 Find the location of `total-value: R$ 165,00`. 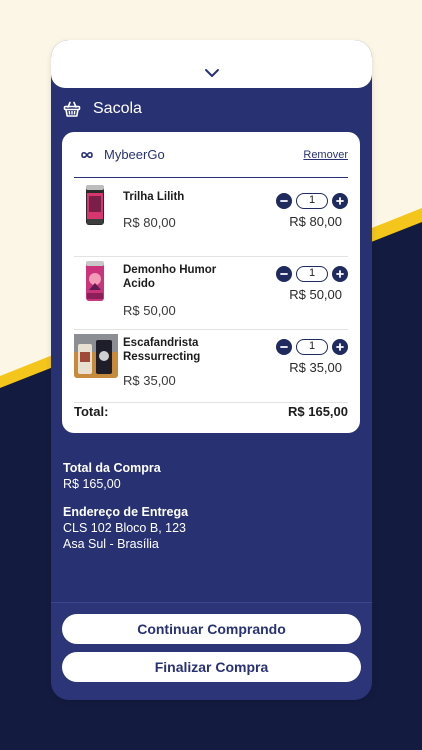

total-value: R$ 165,00 is located at coordinates (318, 411).